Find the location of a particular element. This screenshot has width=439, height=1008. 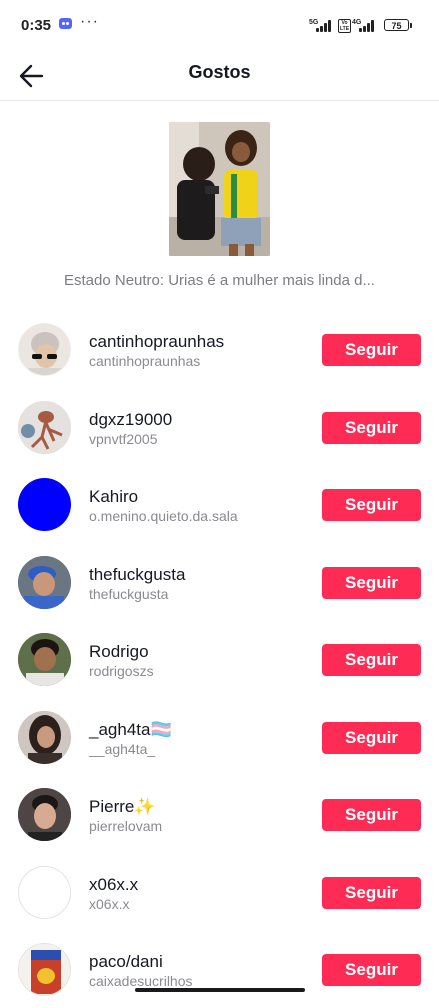

username: vpnvtf2005 is located at coordinates (123, 438).